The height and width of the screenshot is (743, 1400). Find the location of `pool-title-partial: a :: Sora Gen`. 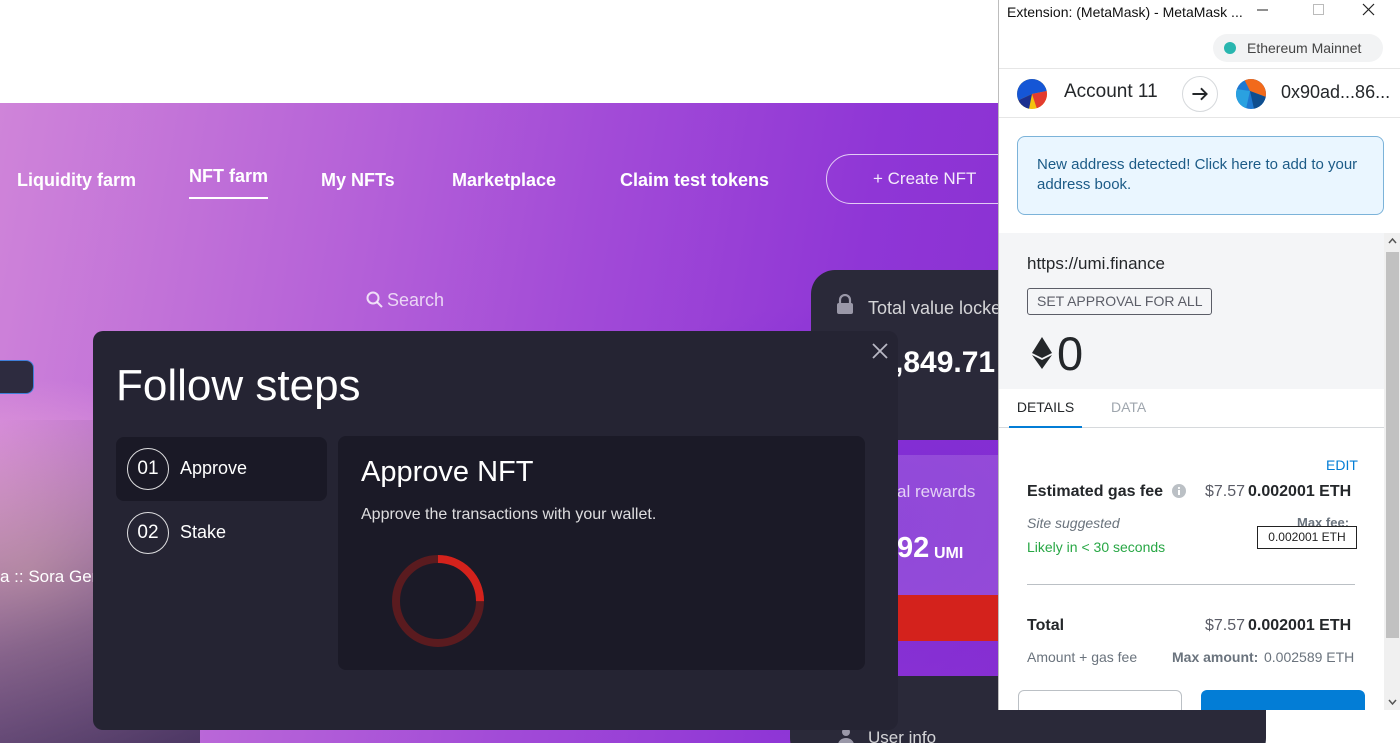

pool-title-partial: a :: Sora Gen is located at coordinates (51, 576).